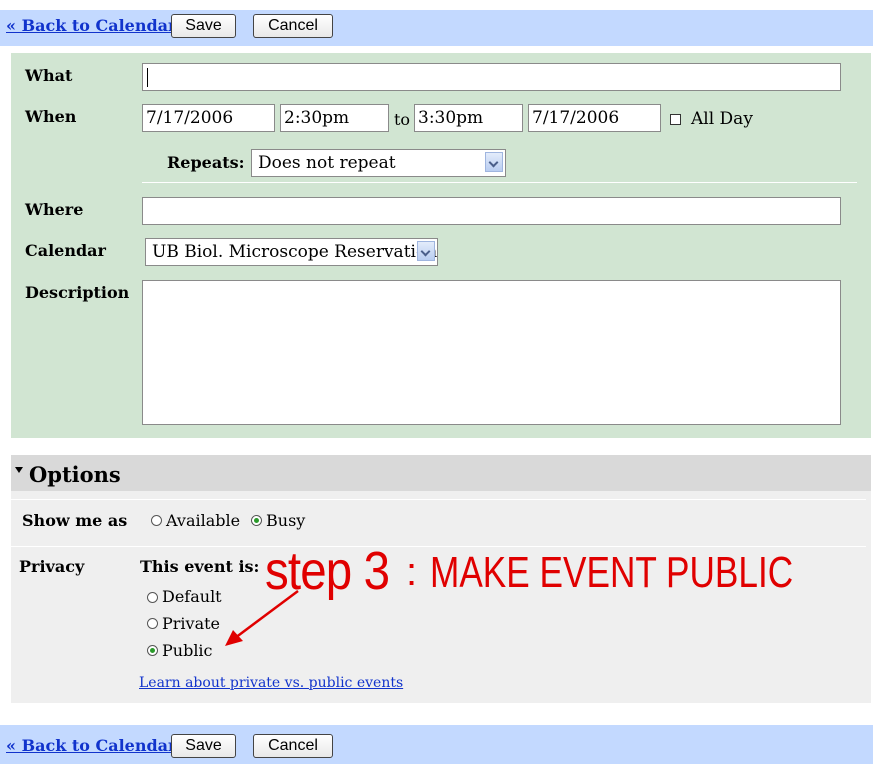 This screenshot has height=764, width=873. I want to click on calendar-select: UB Biol. Microscope Reservations, so click(291, 252).